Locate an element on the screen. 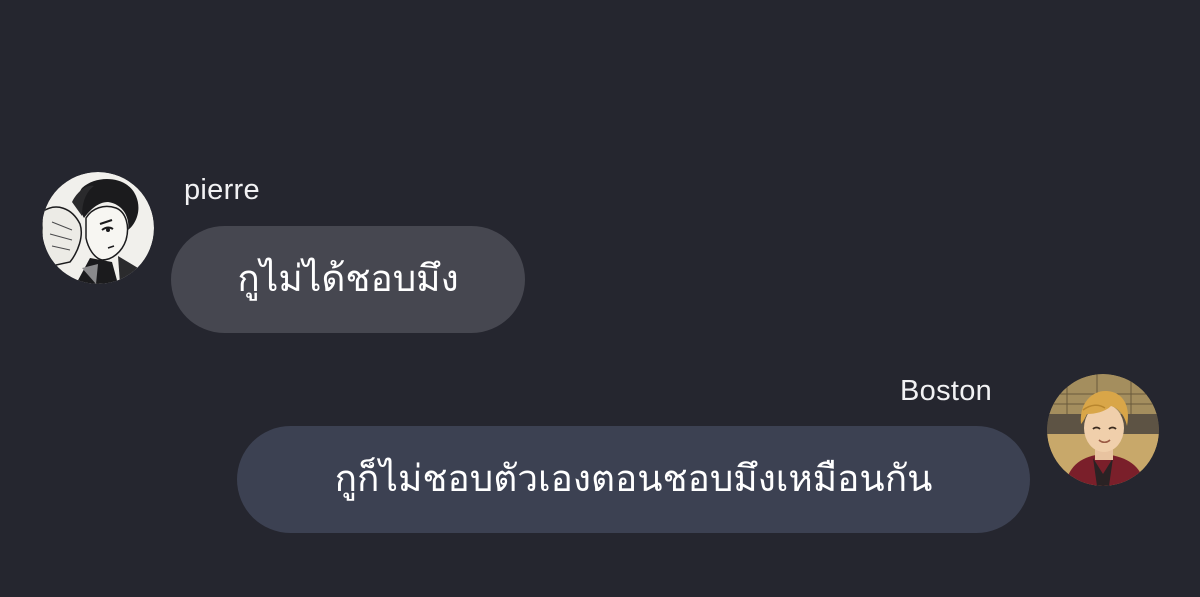 The image size is (1200, 597). message-text: กูก็ไม่ชอบตัวเองตอนชอบมึงเหมือนกัน is located at coordinates (633, 479).